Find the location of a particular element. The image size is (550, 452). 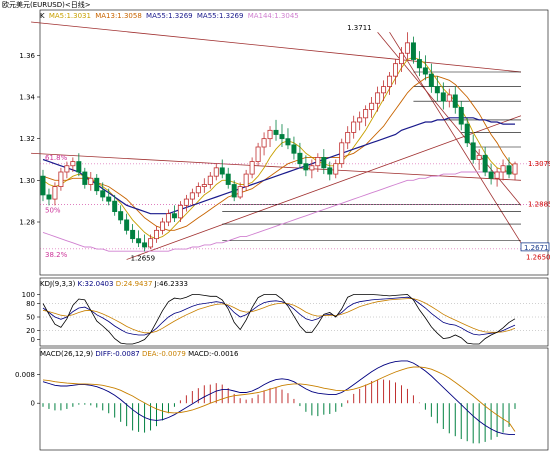

kdj-panel-frame is located at coordinates (294, 312).